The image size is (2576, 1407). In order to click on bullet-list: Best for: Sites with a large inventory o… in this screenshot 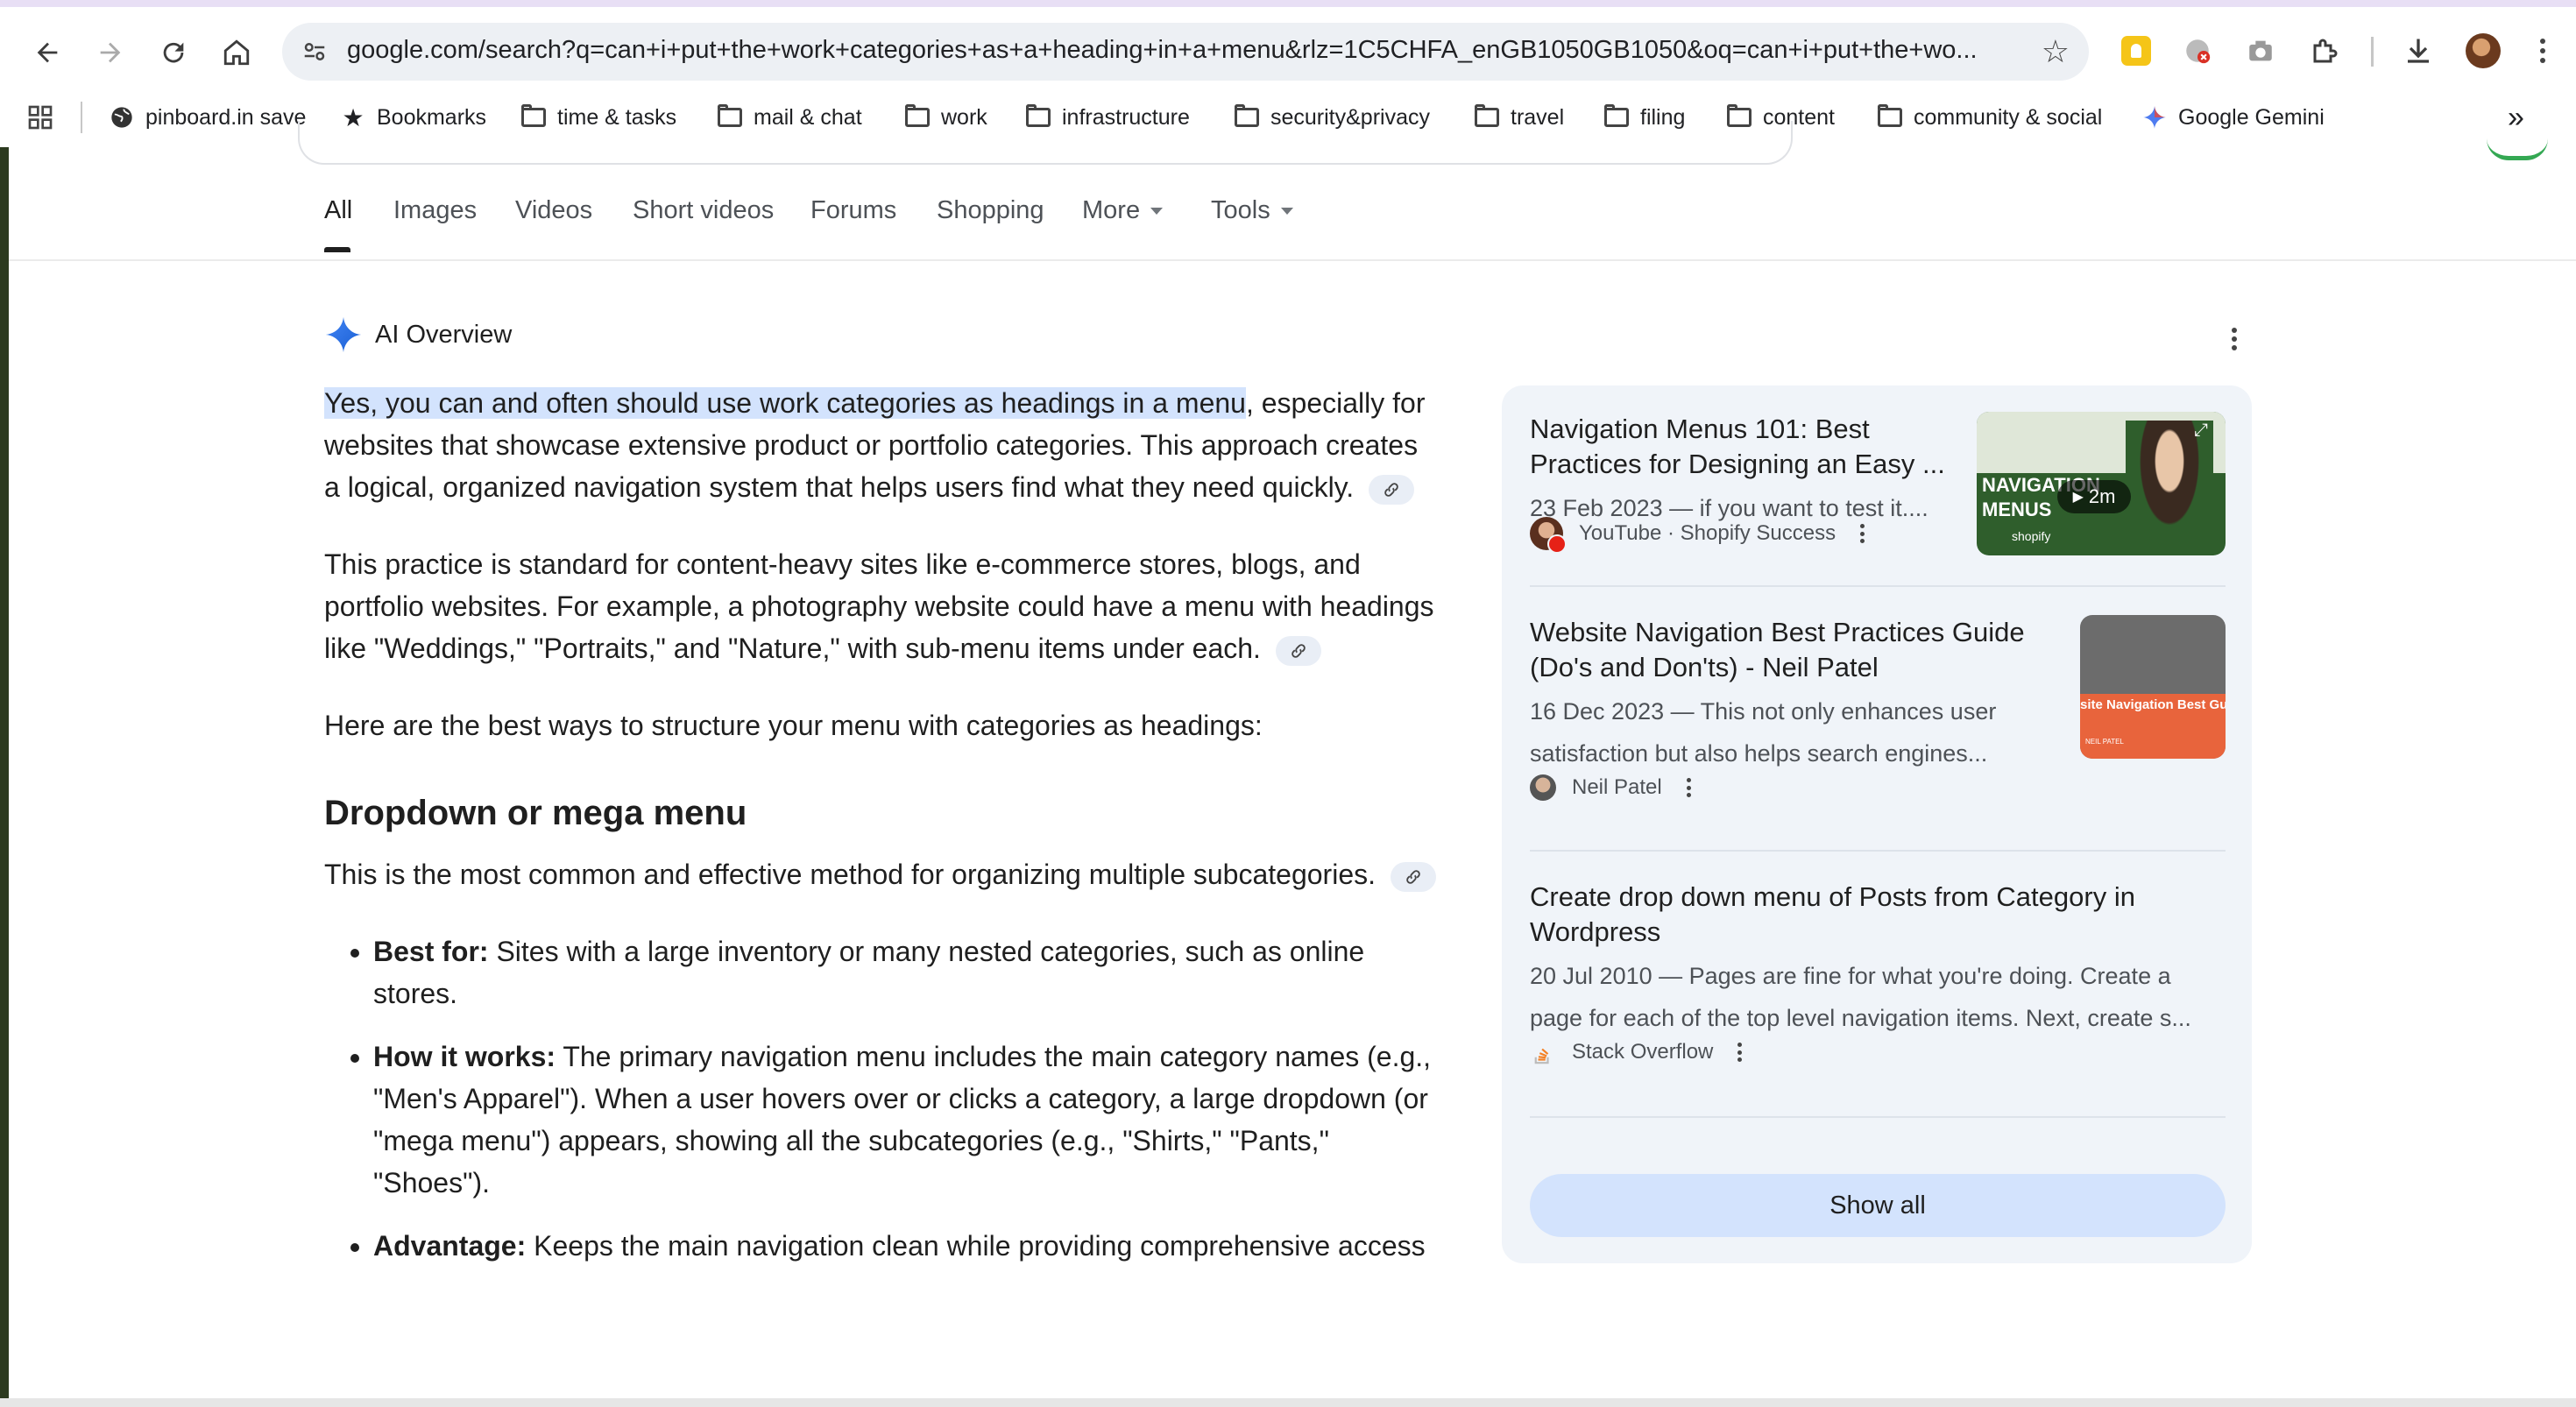, I will do `click(880, 1098)`.